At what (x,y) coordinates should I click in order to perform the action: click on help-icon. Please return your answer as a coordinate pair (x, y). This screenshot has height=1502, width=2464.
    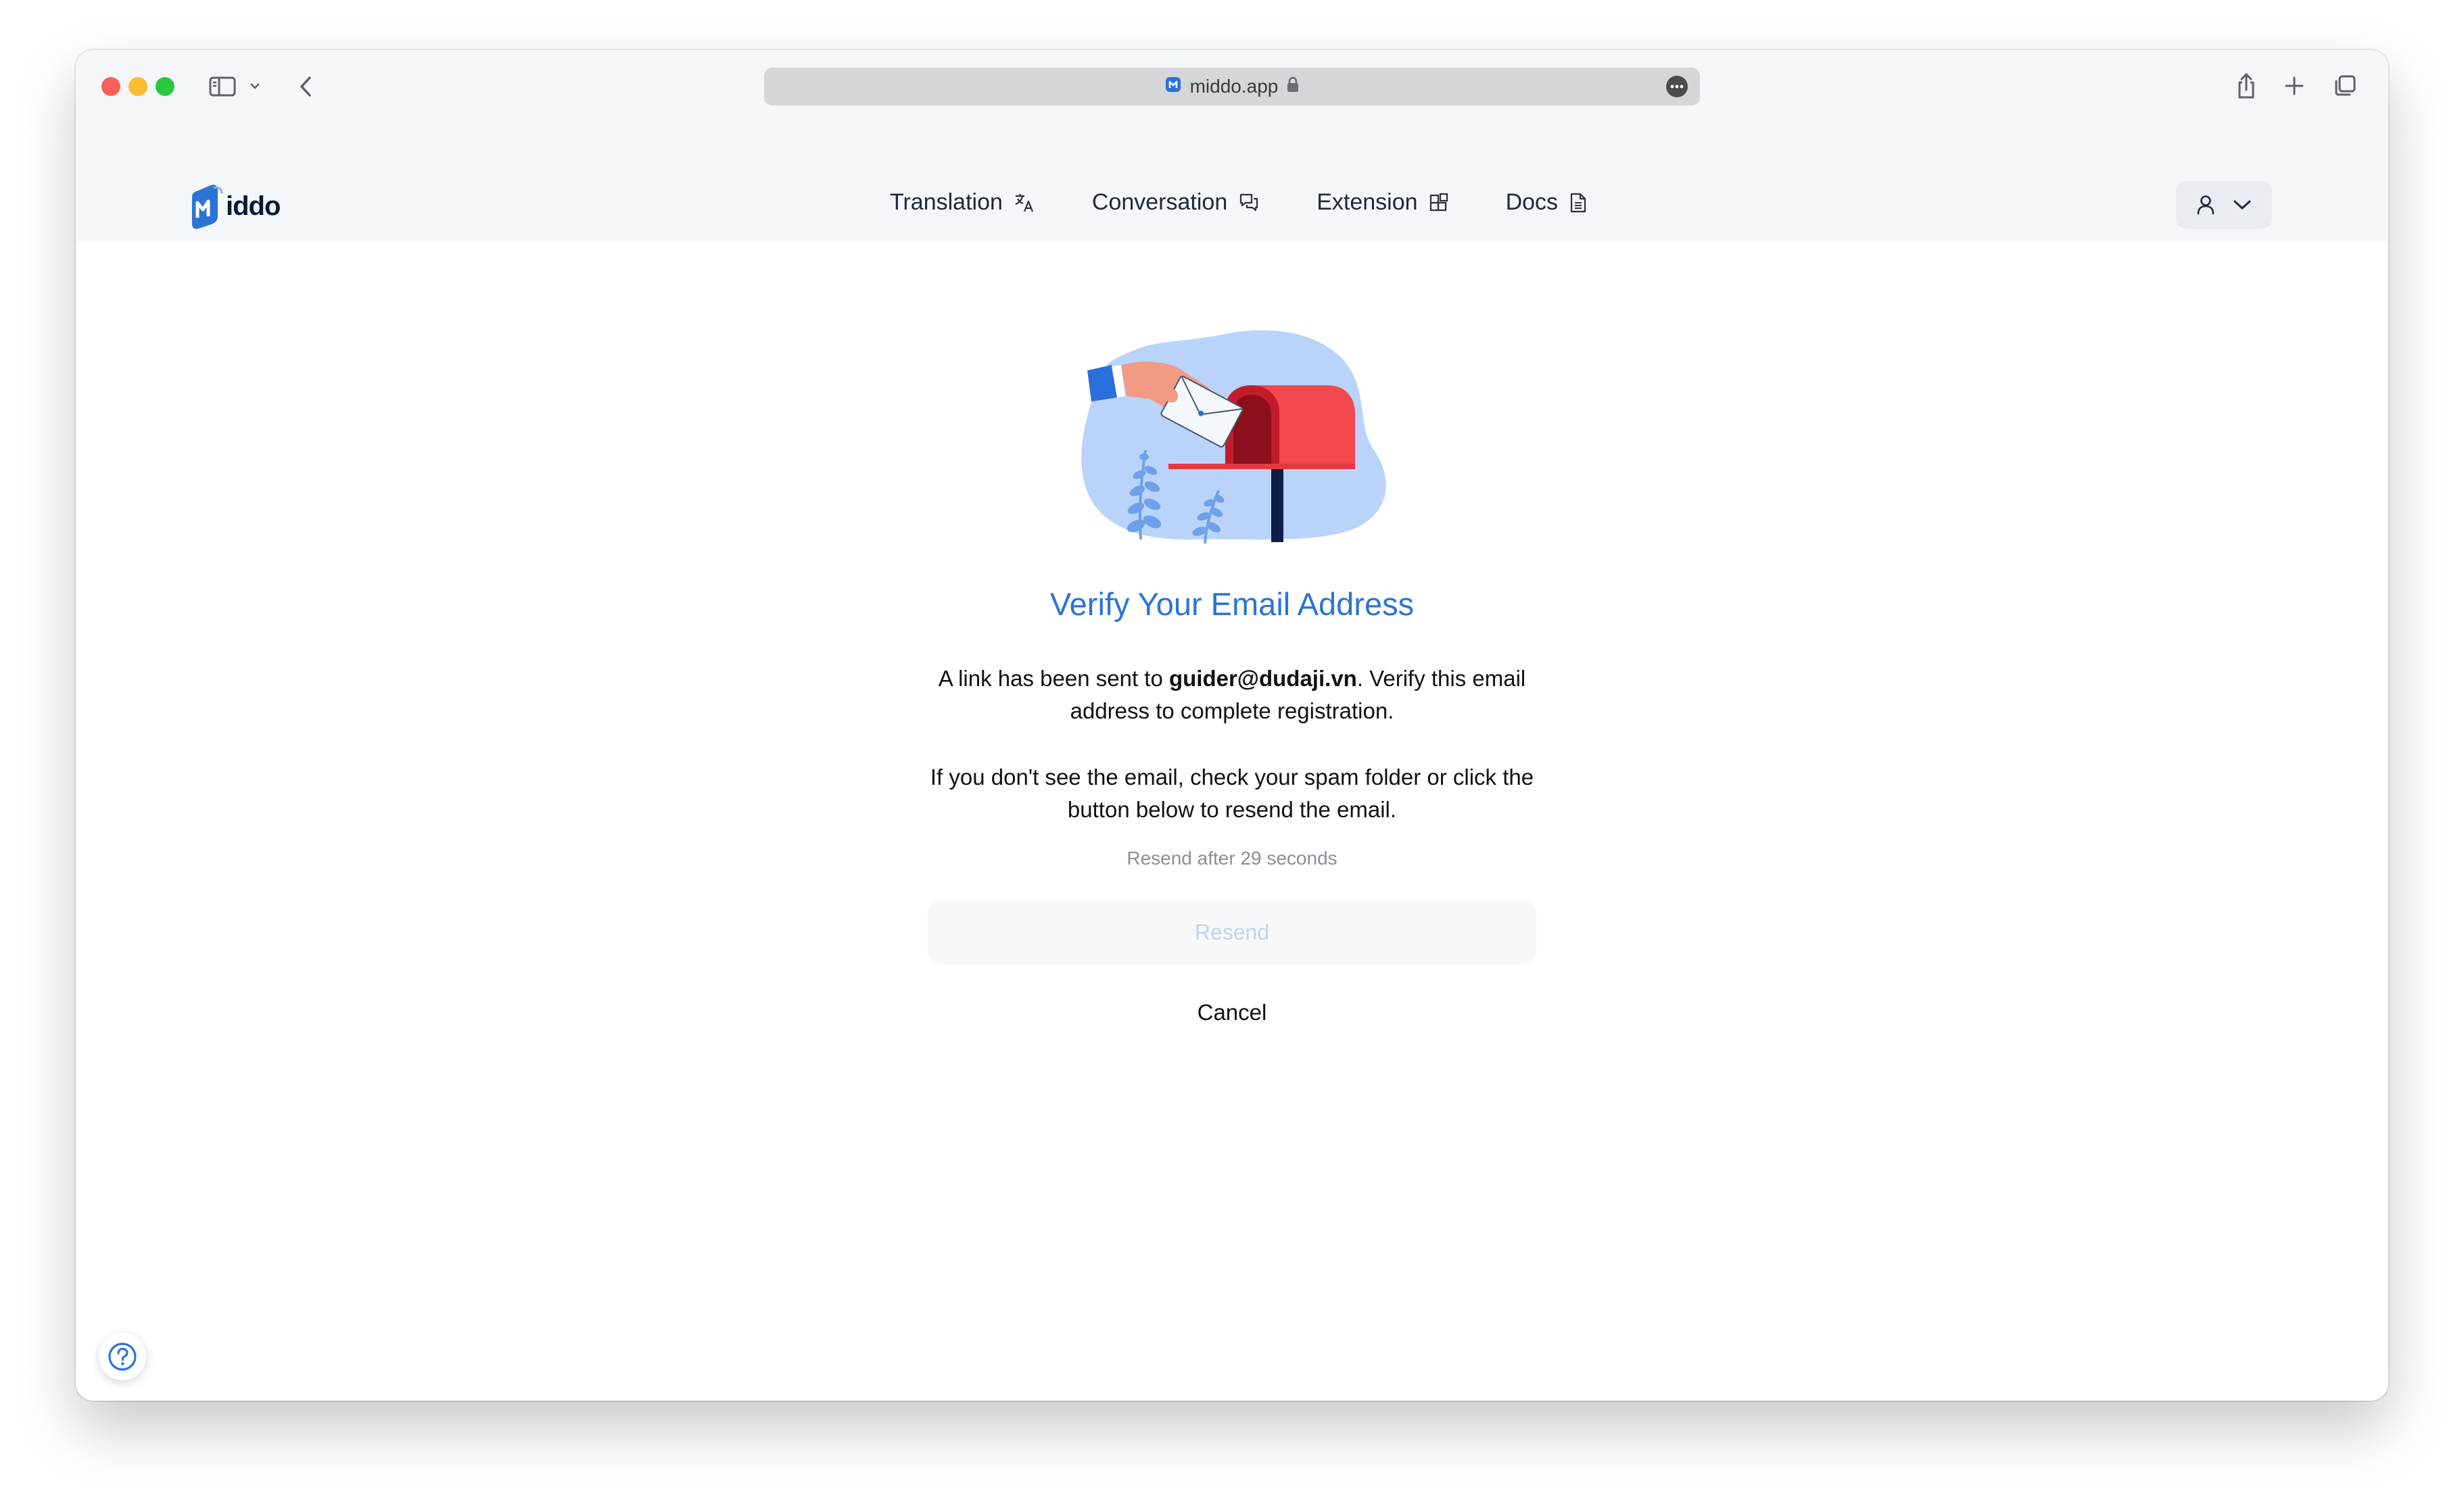
    Looking at the image, I should click on (122, 1356).